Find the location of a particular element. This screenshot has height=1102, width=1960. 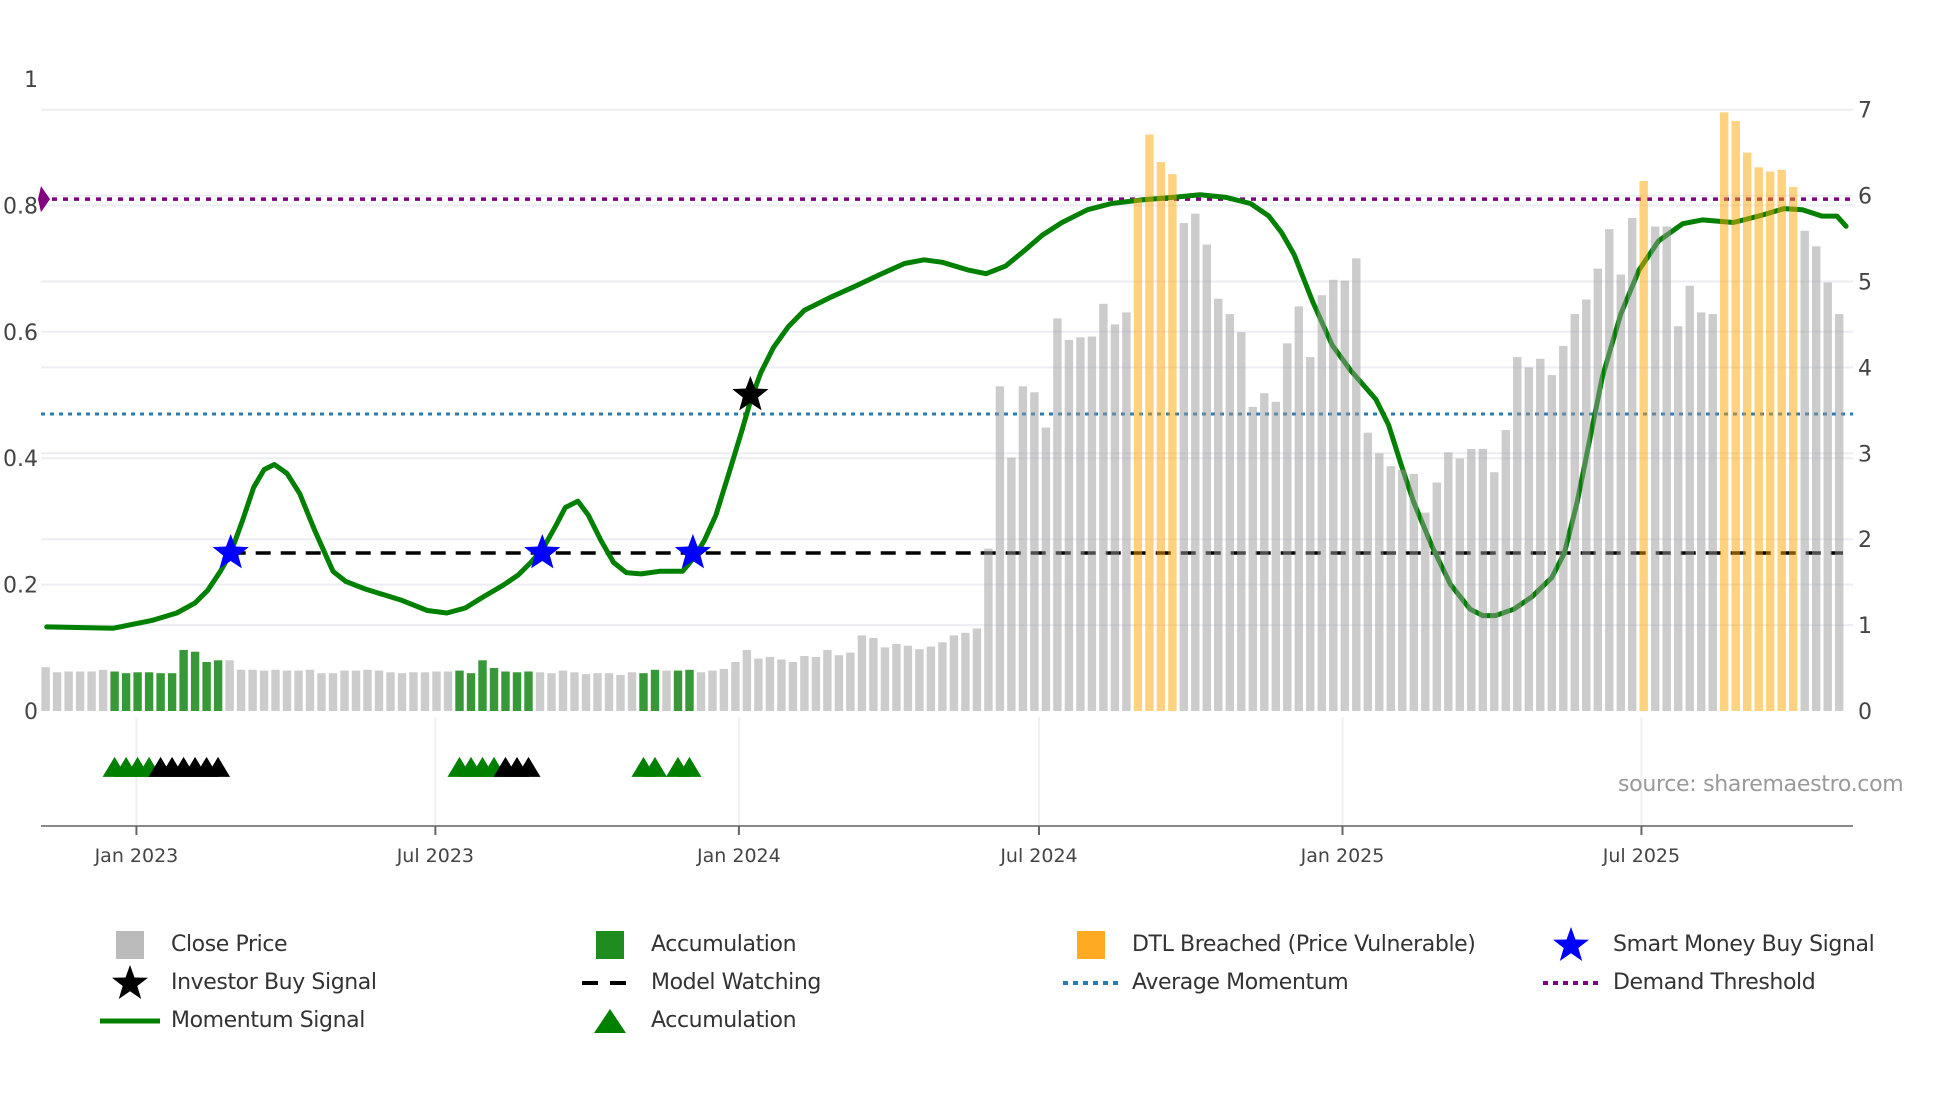

right-axis-tick-label: 7 is located at coordinates (1865, 111).